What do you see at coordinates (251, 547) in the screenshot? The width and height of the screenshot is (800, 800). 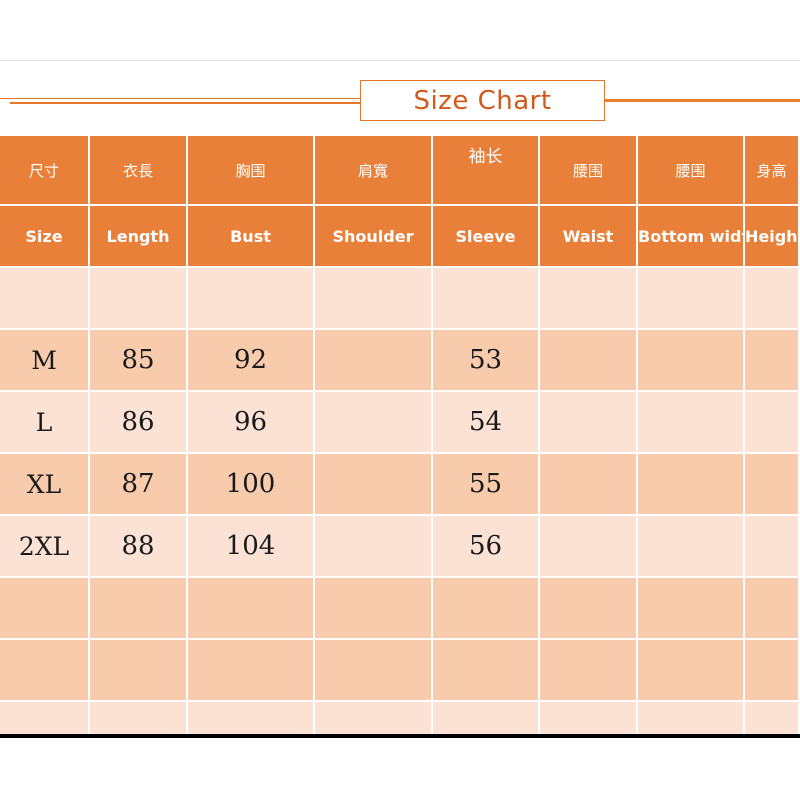 I see `cell-bust: 104` at bounding box center [251, 547].